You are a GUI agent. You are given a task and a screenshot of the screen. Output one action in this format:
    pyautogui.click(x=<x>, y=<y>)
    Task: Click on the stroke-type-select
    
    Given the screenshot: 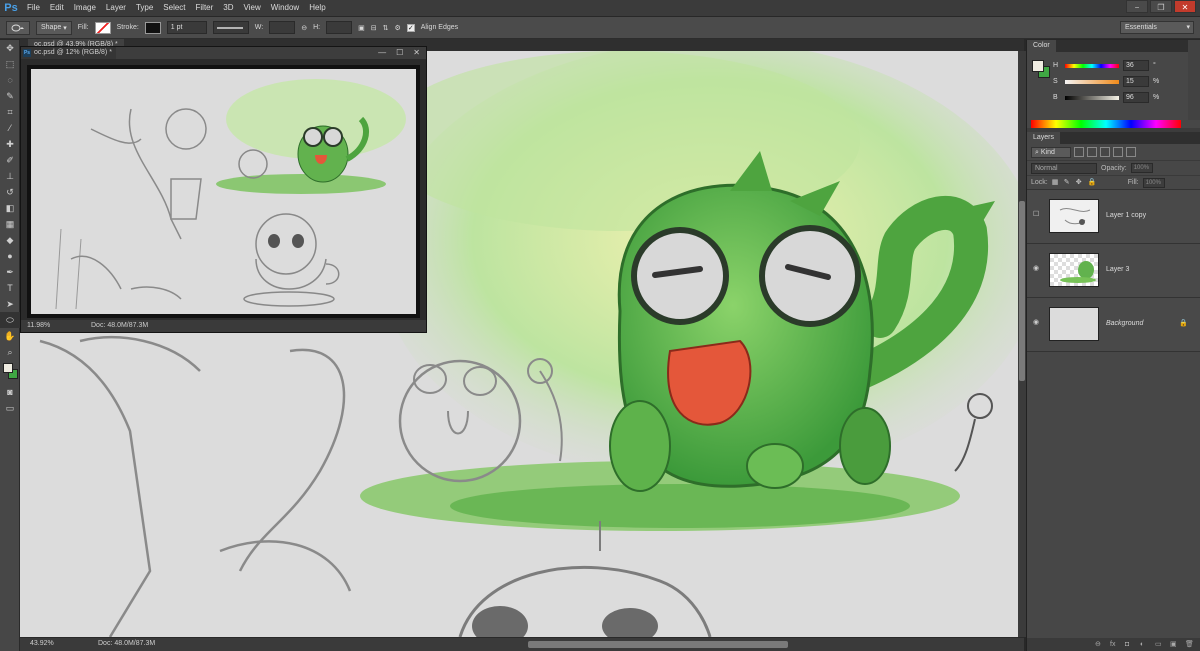 What is the action you would take?
    pyautogui.click(x=230, y=27)
    